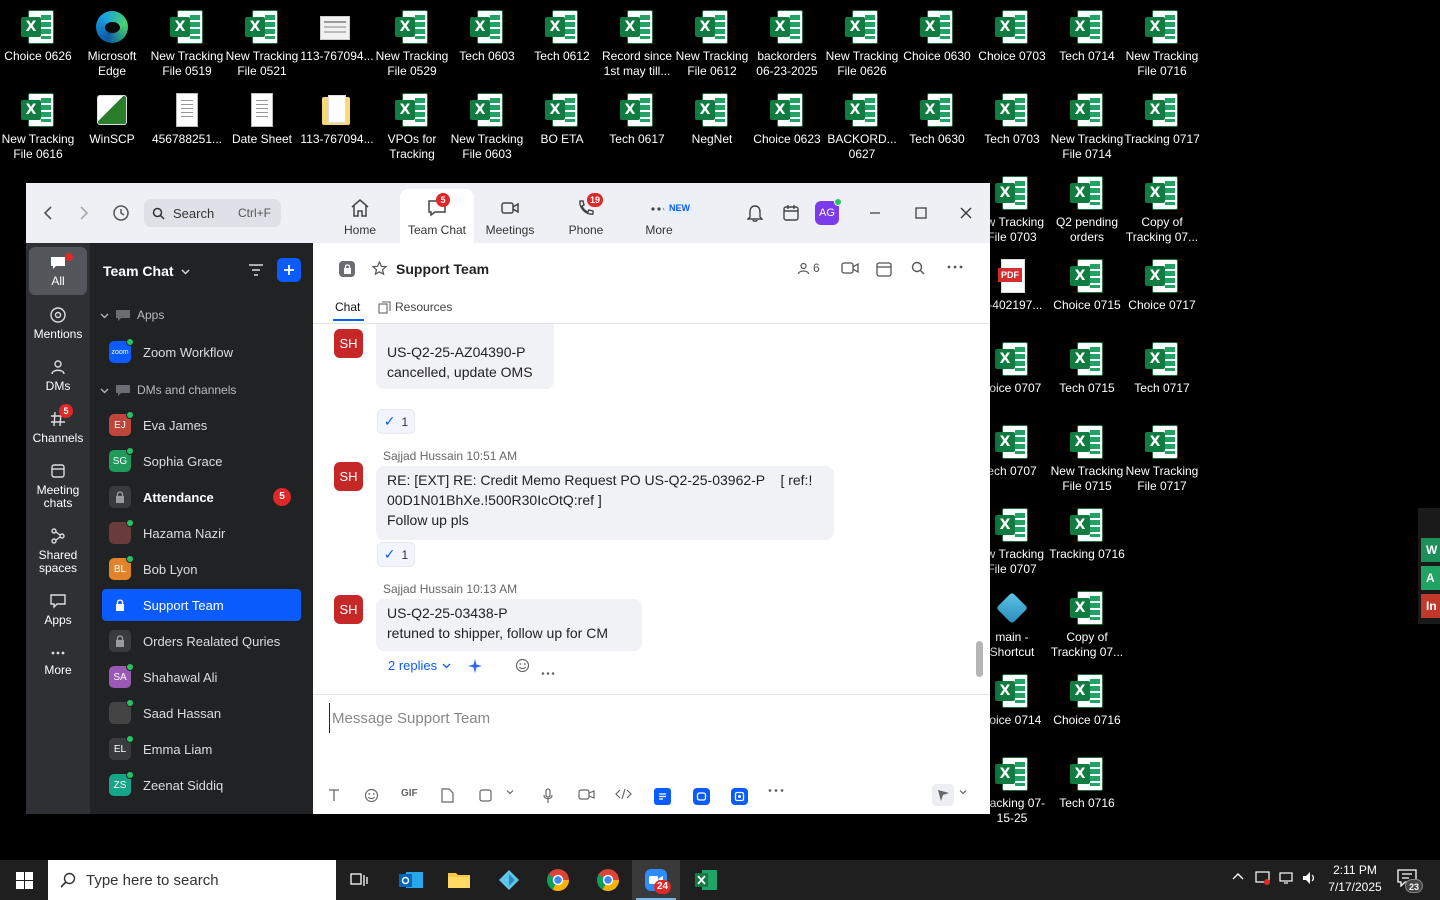  Describe the element at coordinates (509, 880) in the screenshot. I see `taskbar-app-diamond` at that location.